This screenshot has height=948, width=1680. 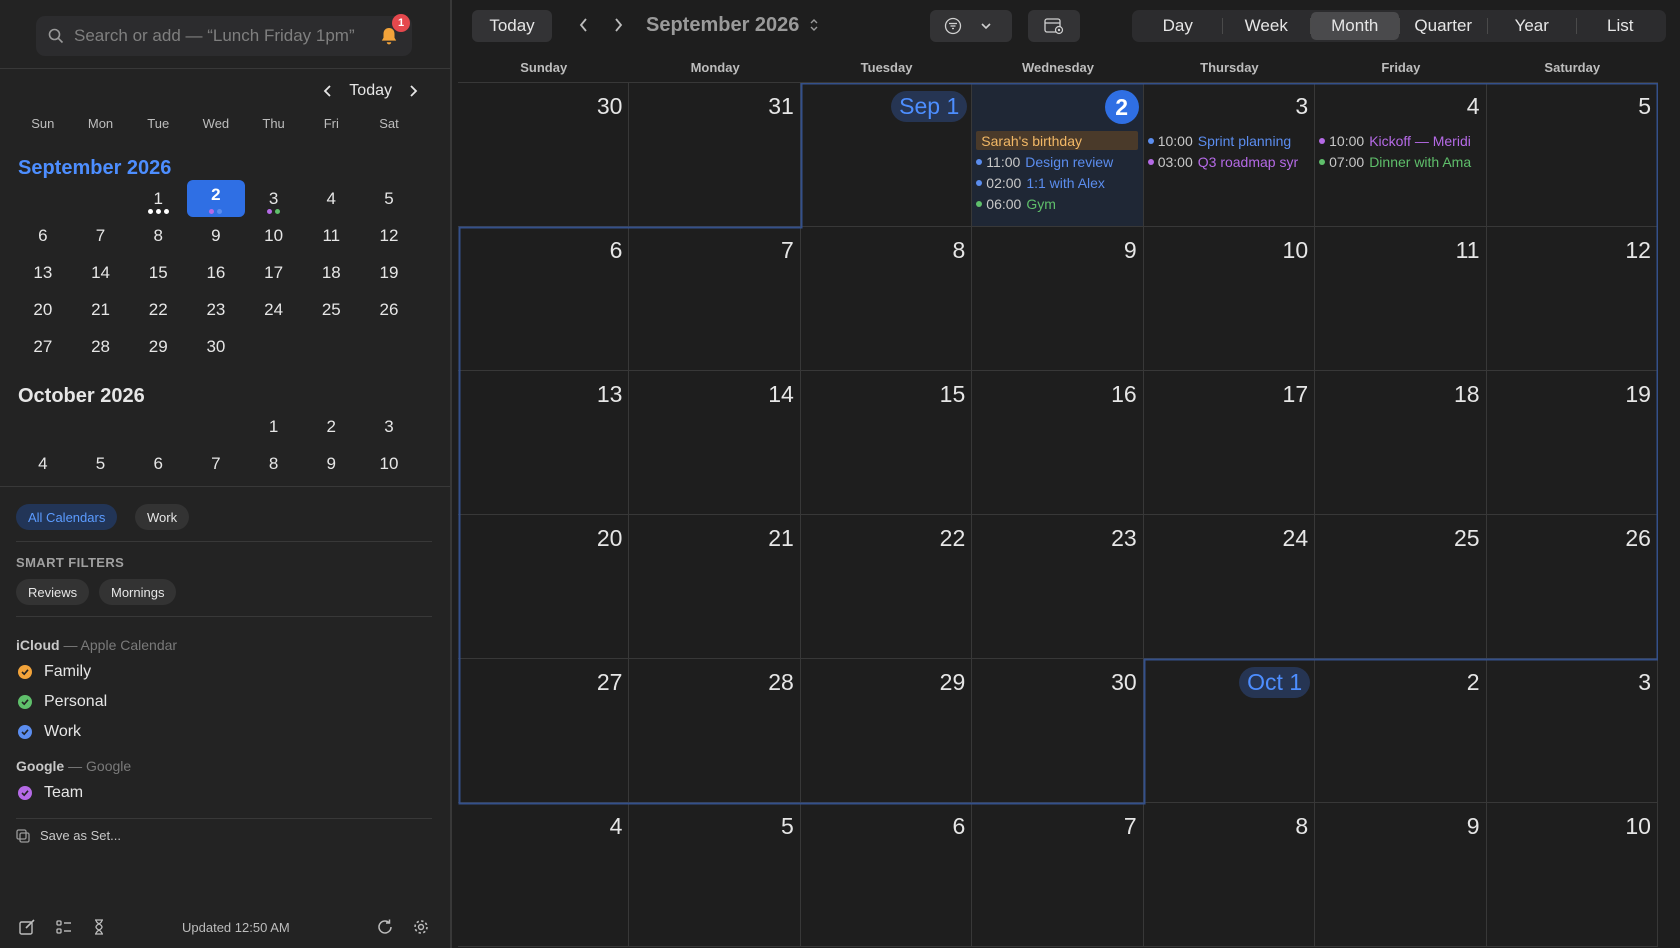 I want to click on event: 03:00 Q3 roadmap syr, so click(x=1228, y=161).